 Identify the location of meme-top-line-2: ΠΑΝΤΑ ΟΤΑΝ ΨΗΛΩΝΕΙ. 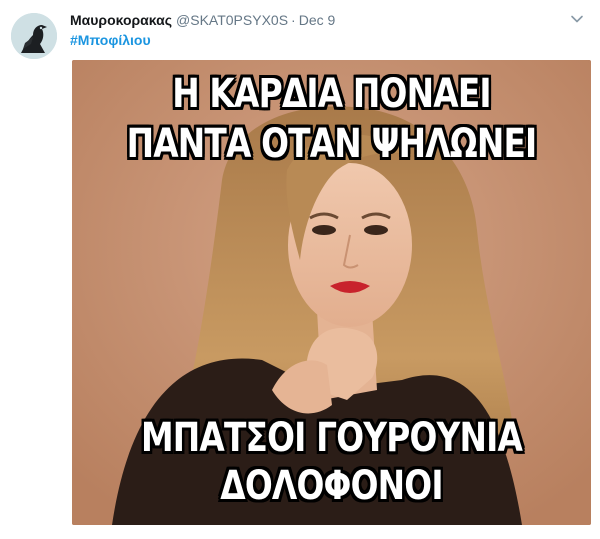
(332, 144).